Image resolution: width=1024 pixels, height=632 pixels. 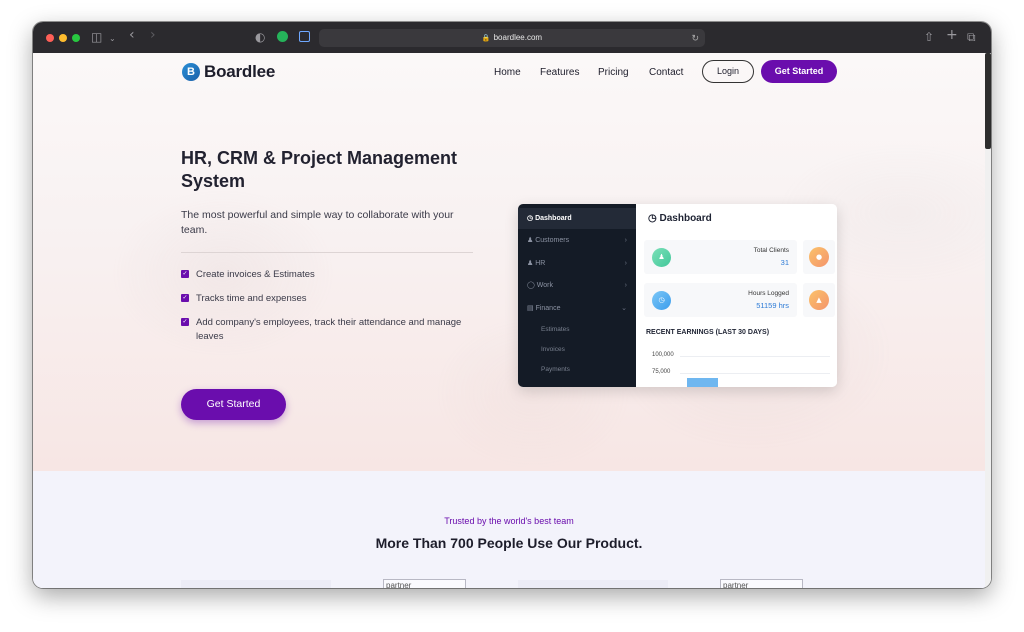 What do you see at coordinates (680, 218) in the screenshot?
I see `dashboard-title: ◷ Dashboard` at bounding box center [680, 218].